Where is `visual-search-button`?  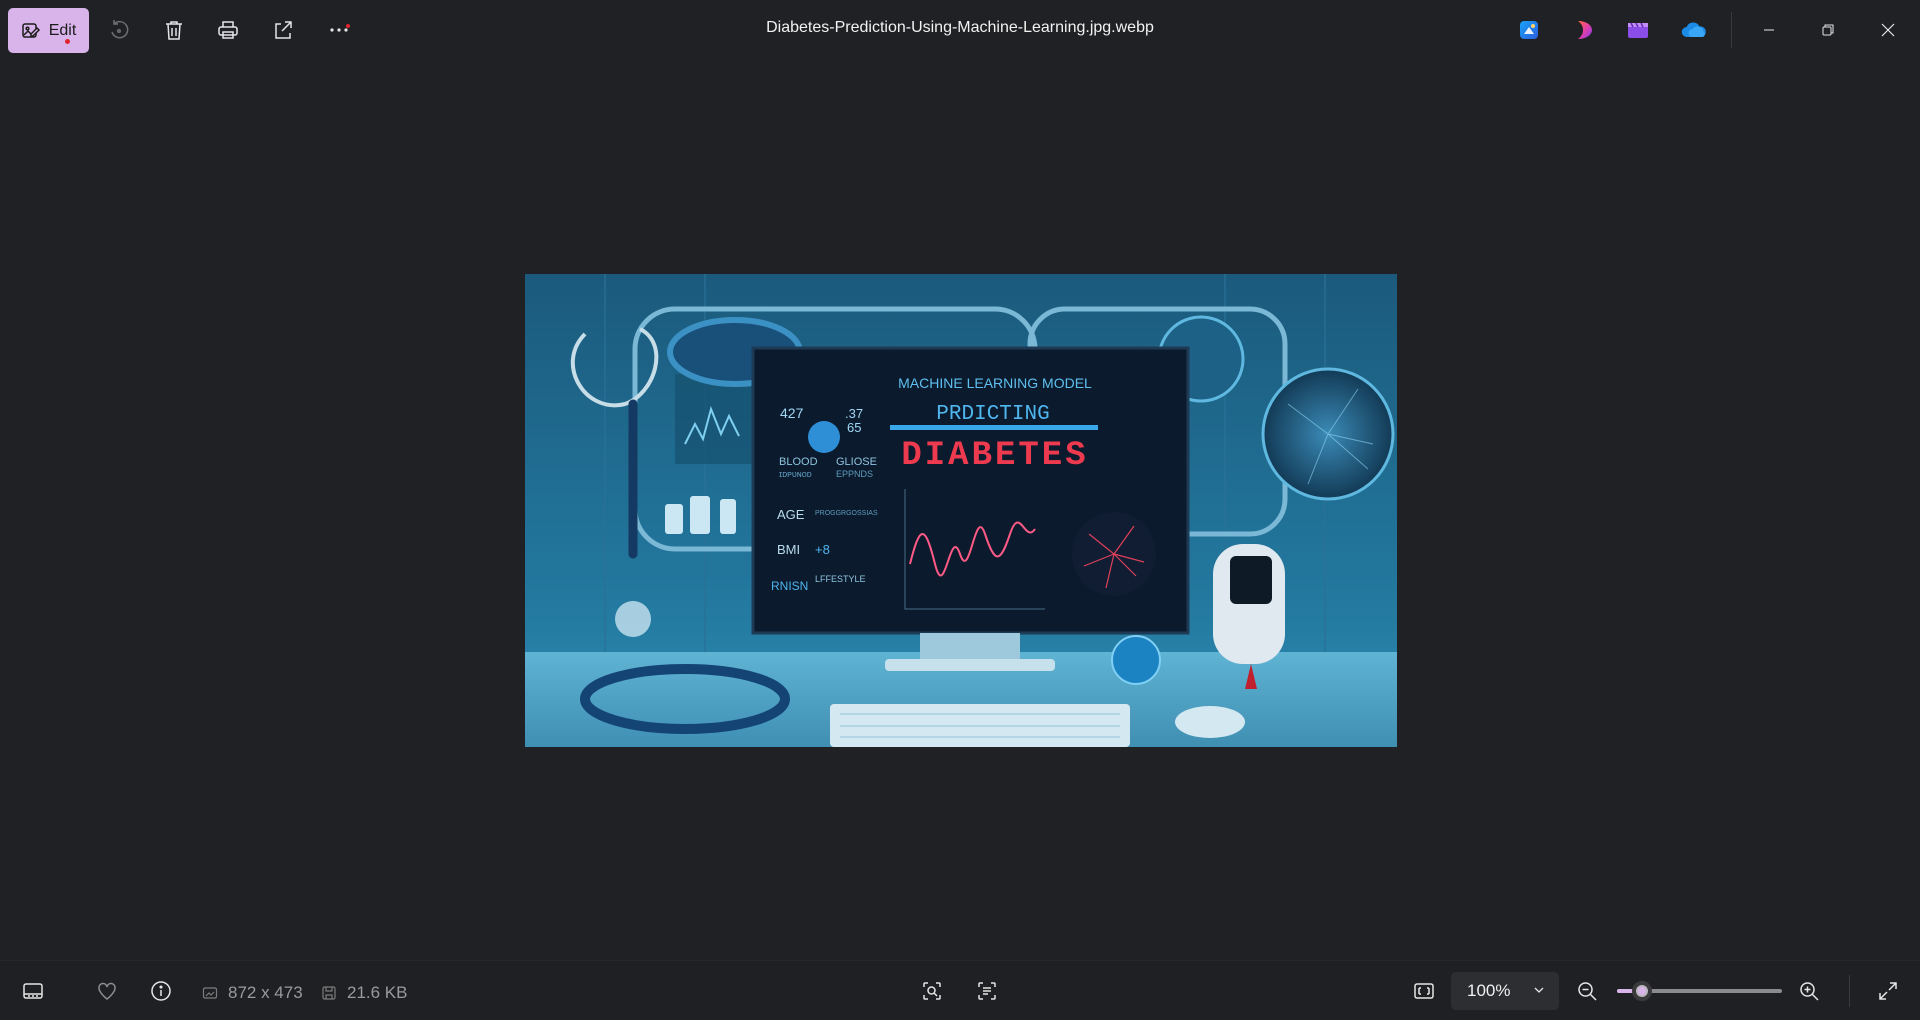
visual-search-button is located at coordinates (932, 991).